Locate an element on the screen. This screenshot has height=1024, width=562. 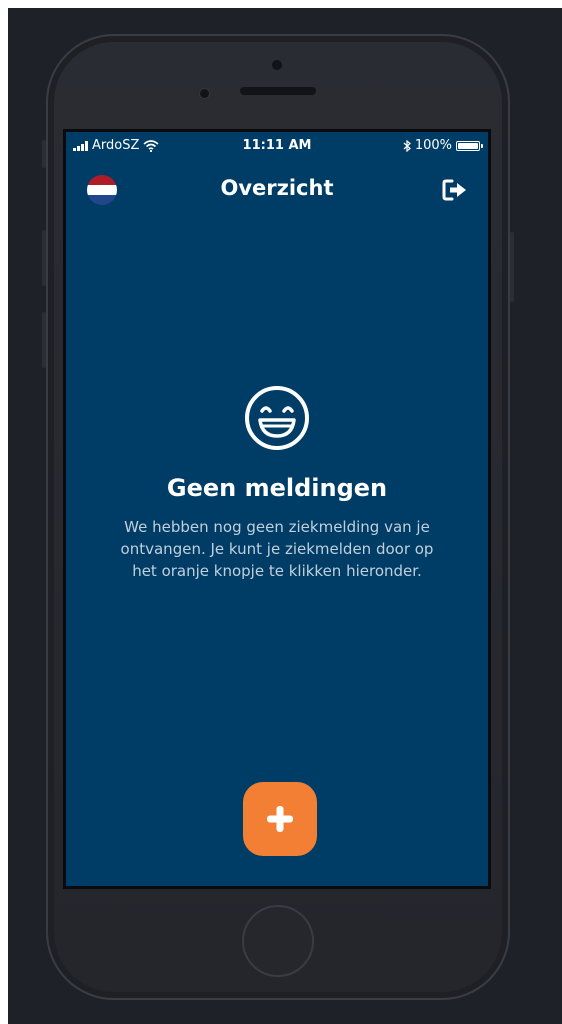
logout-icon is located at coordinates (455, 190).